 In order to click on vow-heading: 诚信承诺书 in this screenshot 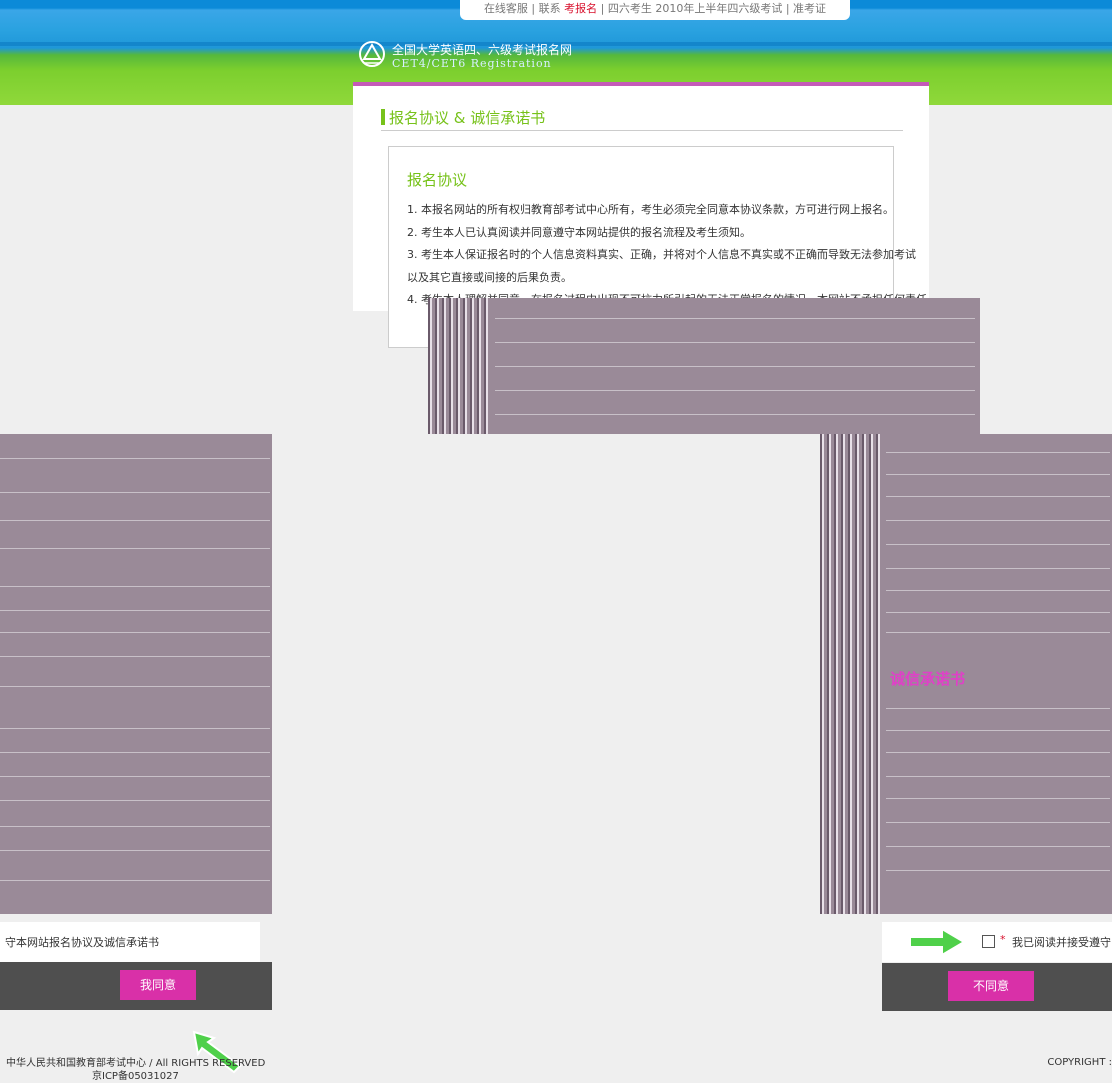, I will do `click(928, 679)`.